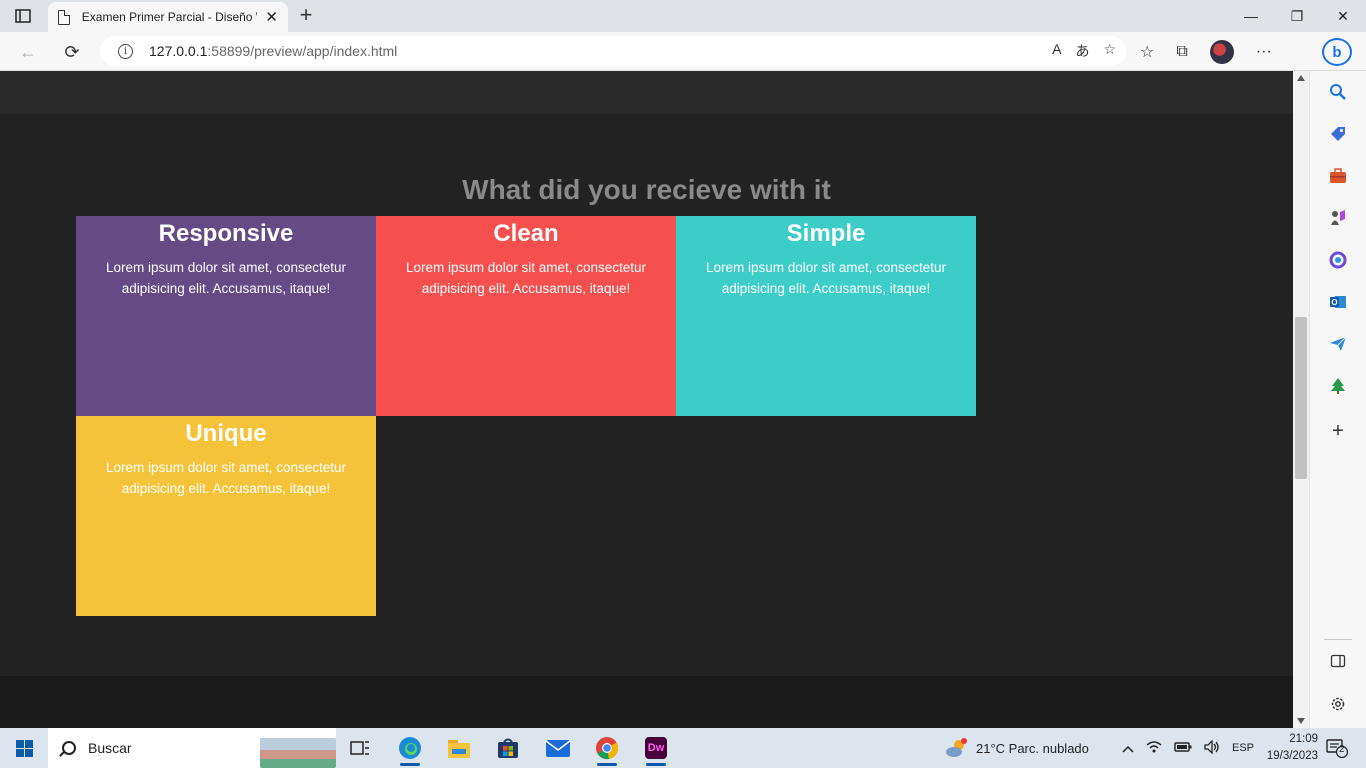 Image resolution: width=1366 pixels, height=768 pixels. Describe the element at coordinates (1338, 345) in the screenshot. I see `send-icon` at that location.